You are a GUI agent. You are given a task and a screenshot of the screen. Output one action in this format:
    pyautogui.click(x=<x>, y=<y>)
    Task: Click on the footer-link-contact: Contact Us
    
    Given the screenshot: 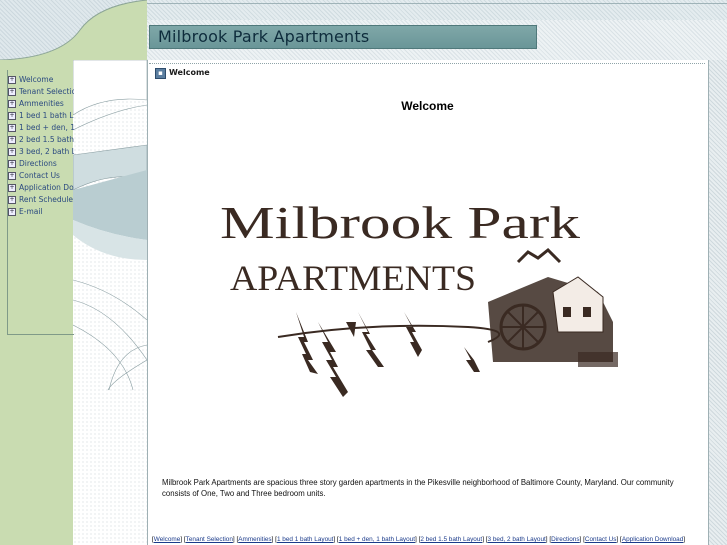 What is the action you would take?
    pyautogui.click(x=601, y=539)
    